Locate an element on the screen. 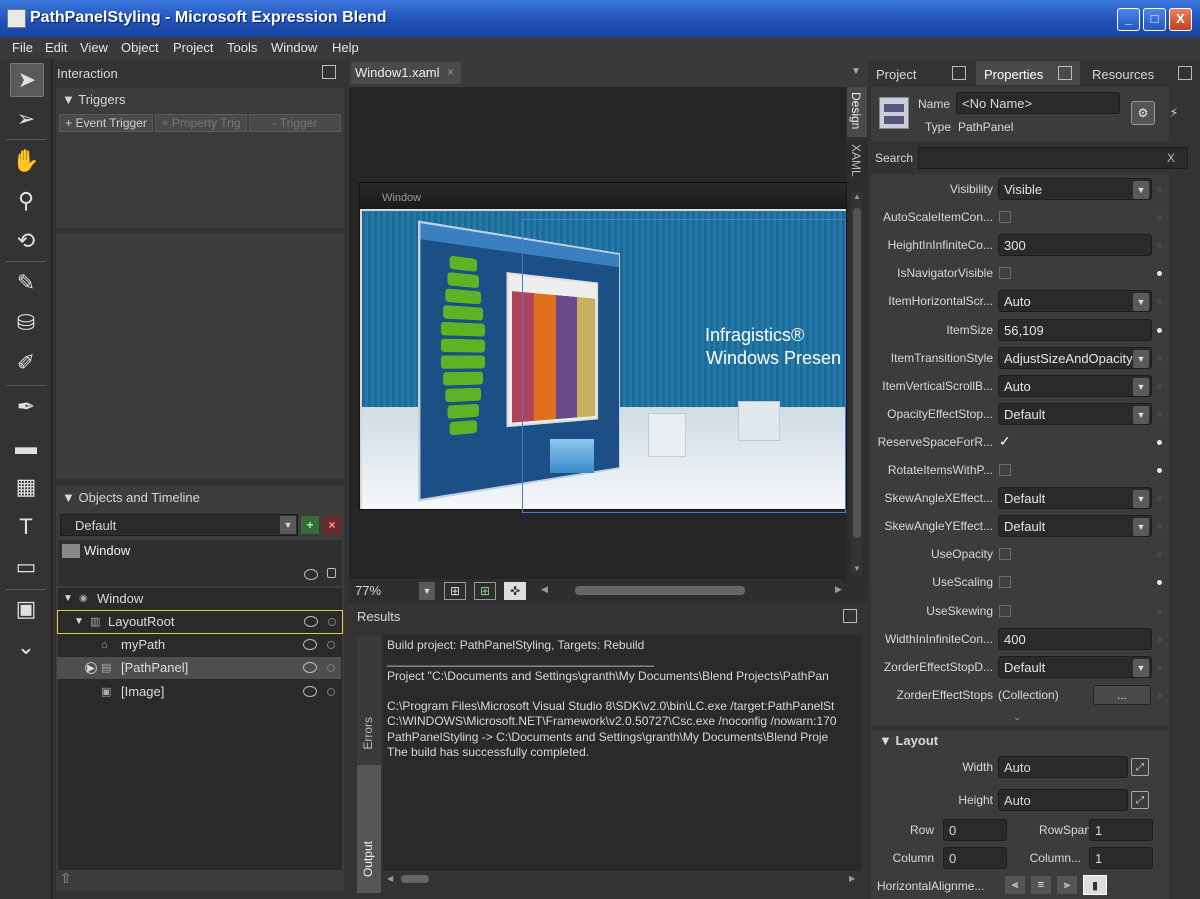 This screenshot has width=1200, height=899. menu-window: Window is located at coordinates (294, 47).